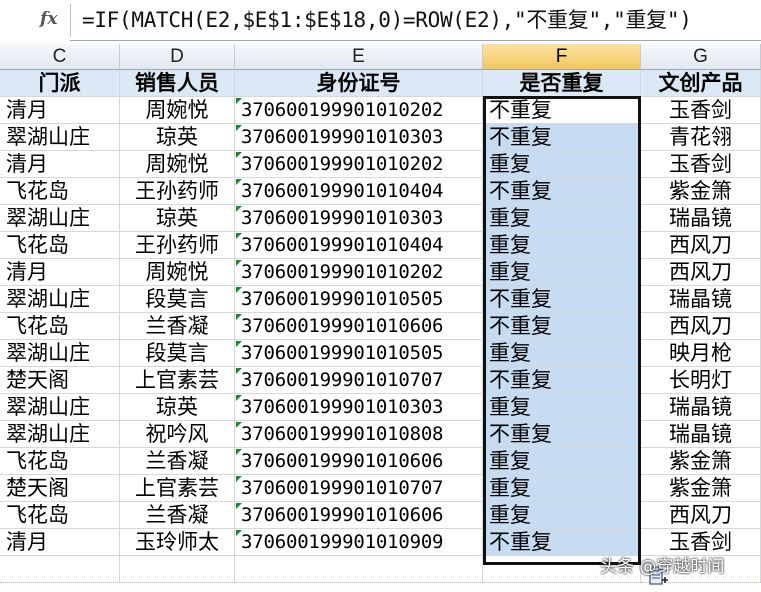 The image size is (761, 592). Describe the element at coordinates (177, 542) in the screenshot. I see `cell-salesperson: 玉玲师太` at that location.